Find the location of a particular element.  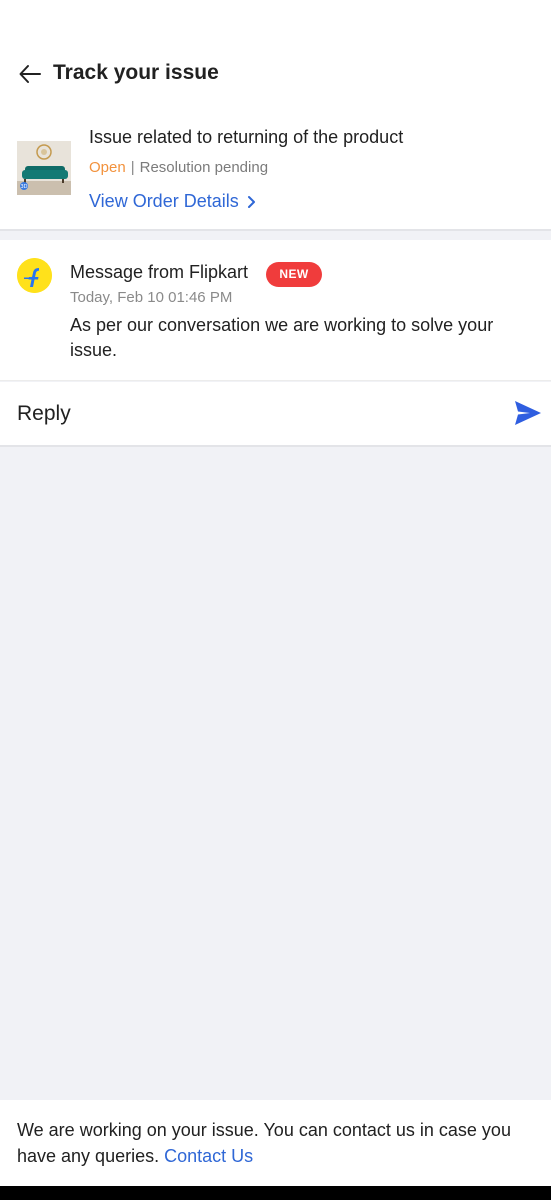

send-icon is located at coordinates (528, 413).